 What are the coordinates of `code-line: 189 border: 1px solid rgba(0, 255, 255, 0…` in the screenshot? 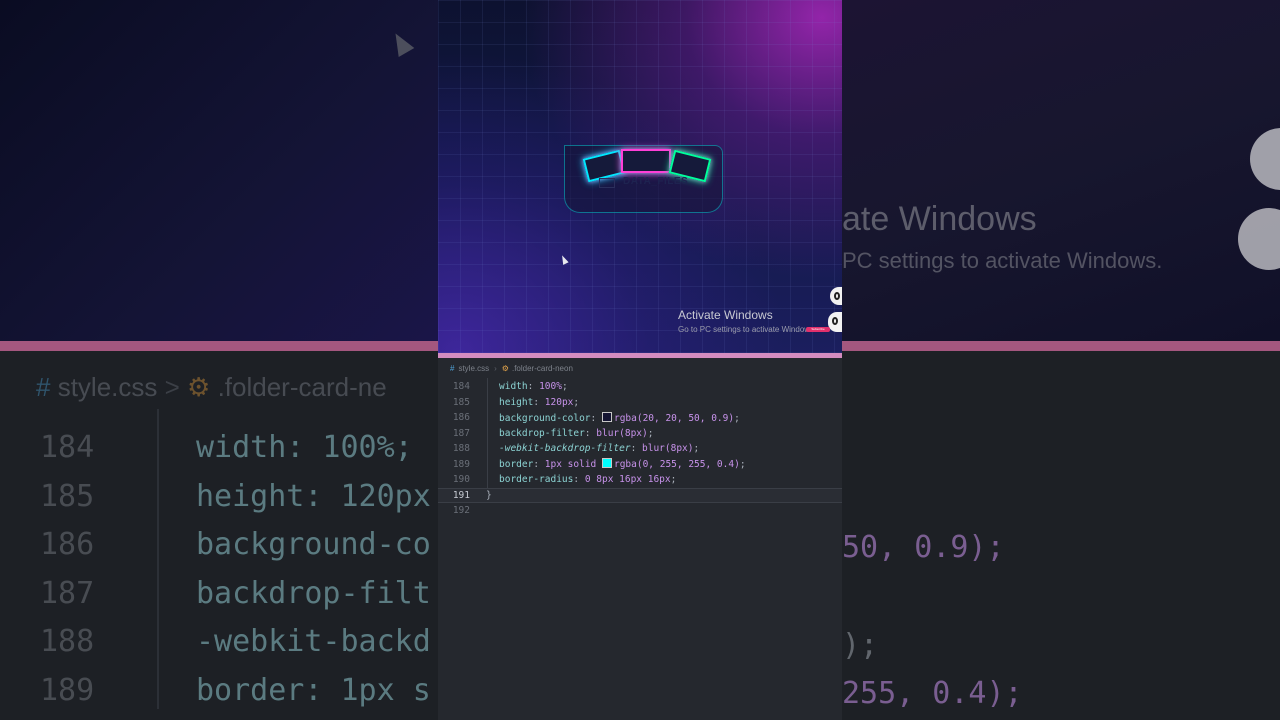 It's located at (640, 465).